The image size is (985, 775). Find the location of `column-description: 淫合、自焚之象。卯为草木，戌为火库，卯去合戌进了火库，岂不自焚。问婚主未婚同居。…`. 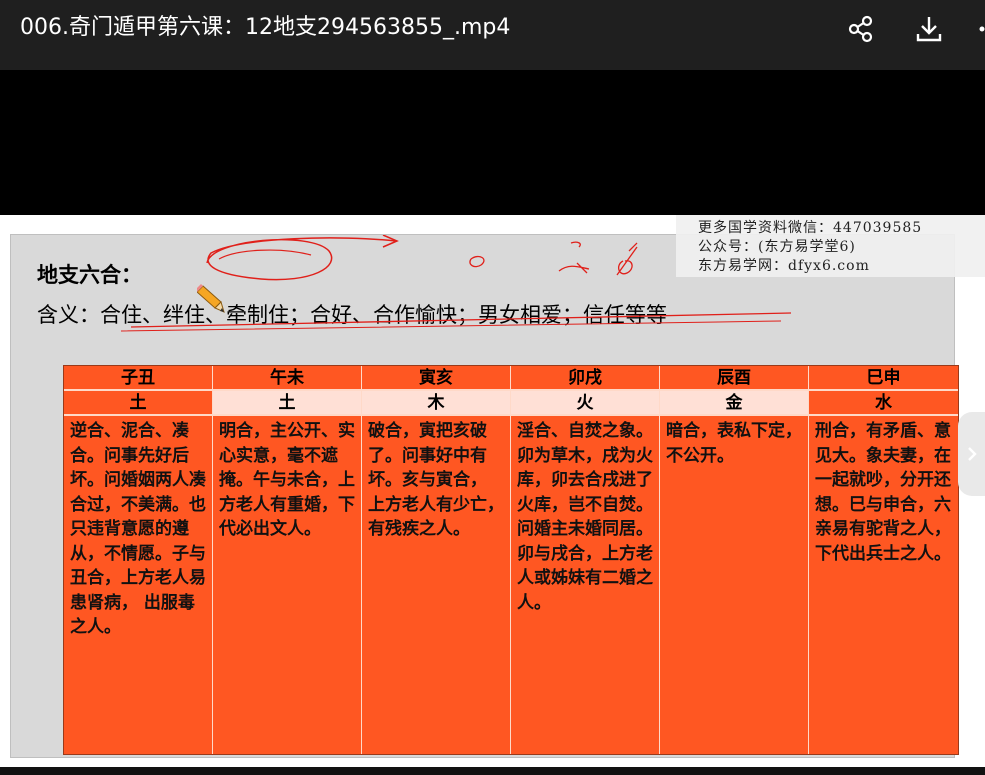

column-description: 淫合、自焚之象。卯为草木，戌为火库，卯去合戌进了火库，岂不自焚。问婚主未婚同居。… is located at coordinates (585, 585).